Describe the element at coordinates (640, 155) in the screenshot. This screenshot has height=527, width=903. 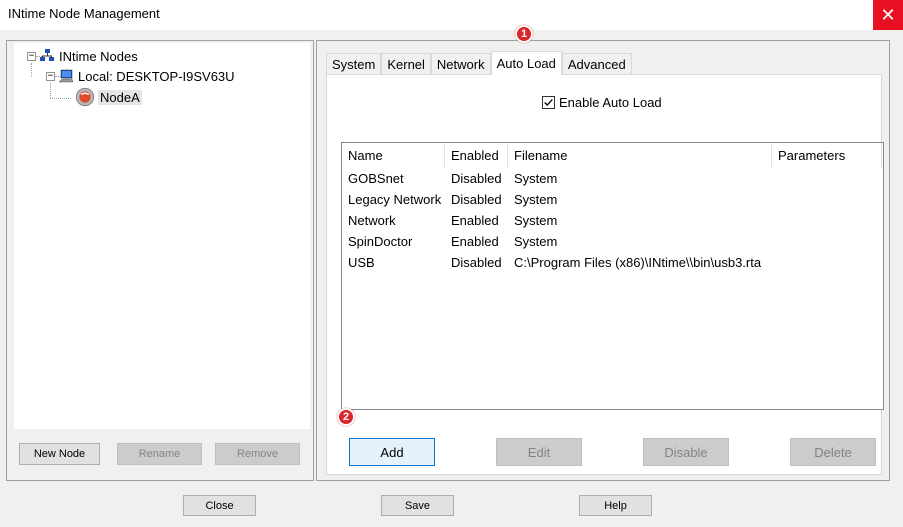
I see `column-header-filename: Filename` at that location.